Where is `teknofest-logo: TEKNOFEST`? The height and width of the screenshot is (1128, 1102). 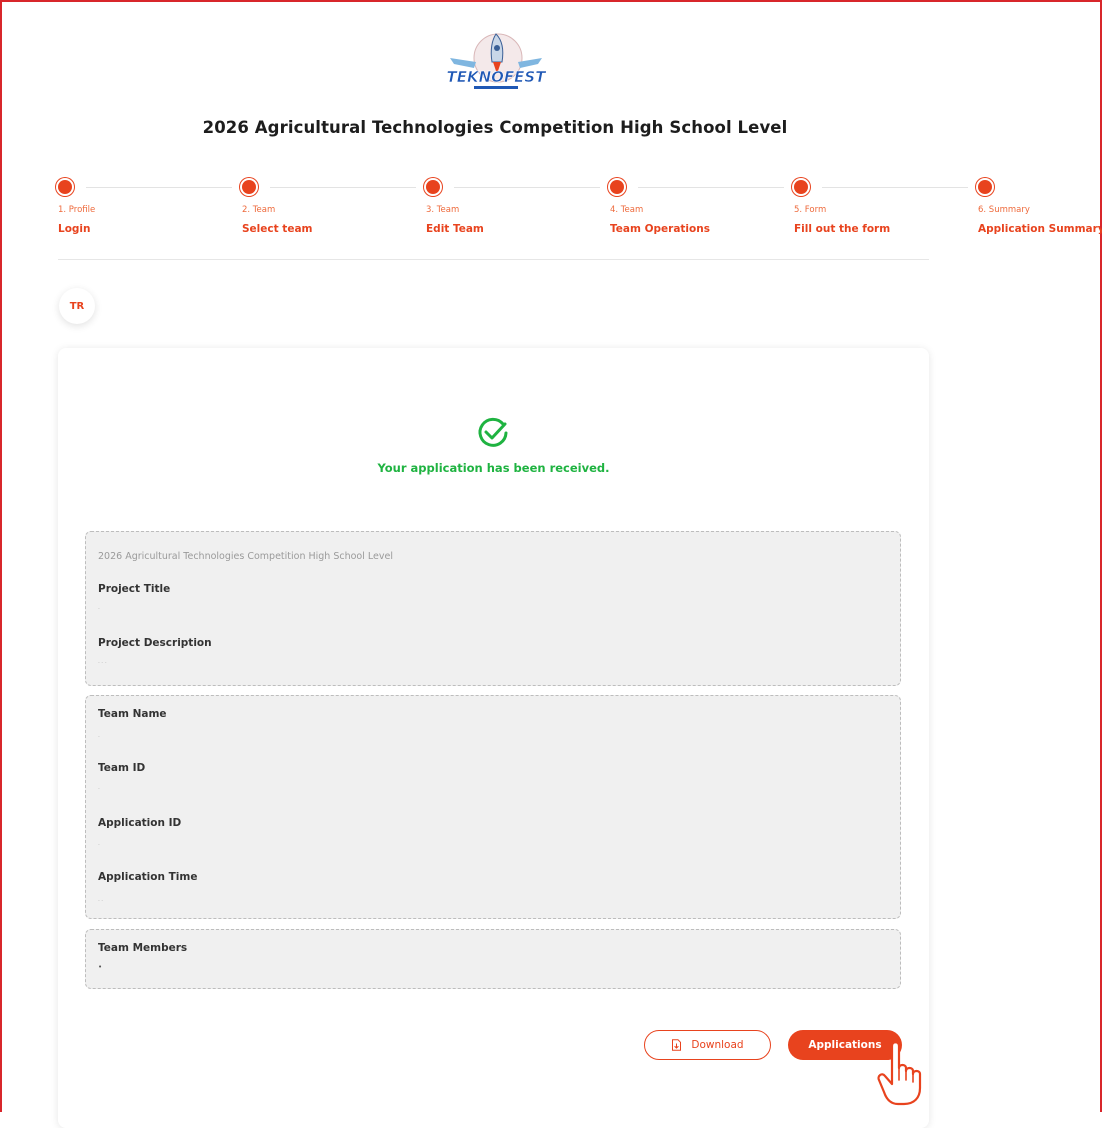
teknofest-logo: TEKNOFEST is located at coordinates (496, 61).